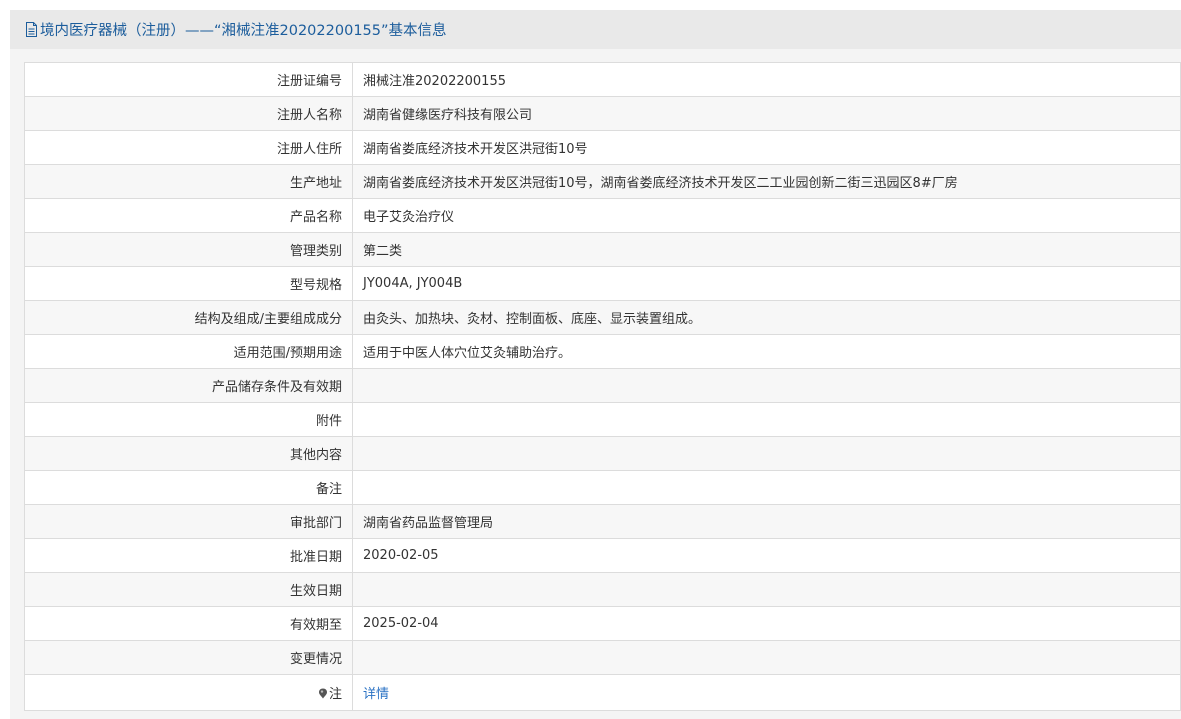  I want to click on field-label: 结构及组成/主要组成成分, so click(188, 317).